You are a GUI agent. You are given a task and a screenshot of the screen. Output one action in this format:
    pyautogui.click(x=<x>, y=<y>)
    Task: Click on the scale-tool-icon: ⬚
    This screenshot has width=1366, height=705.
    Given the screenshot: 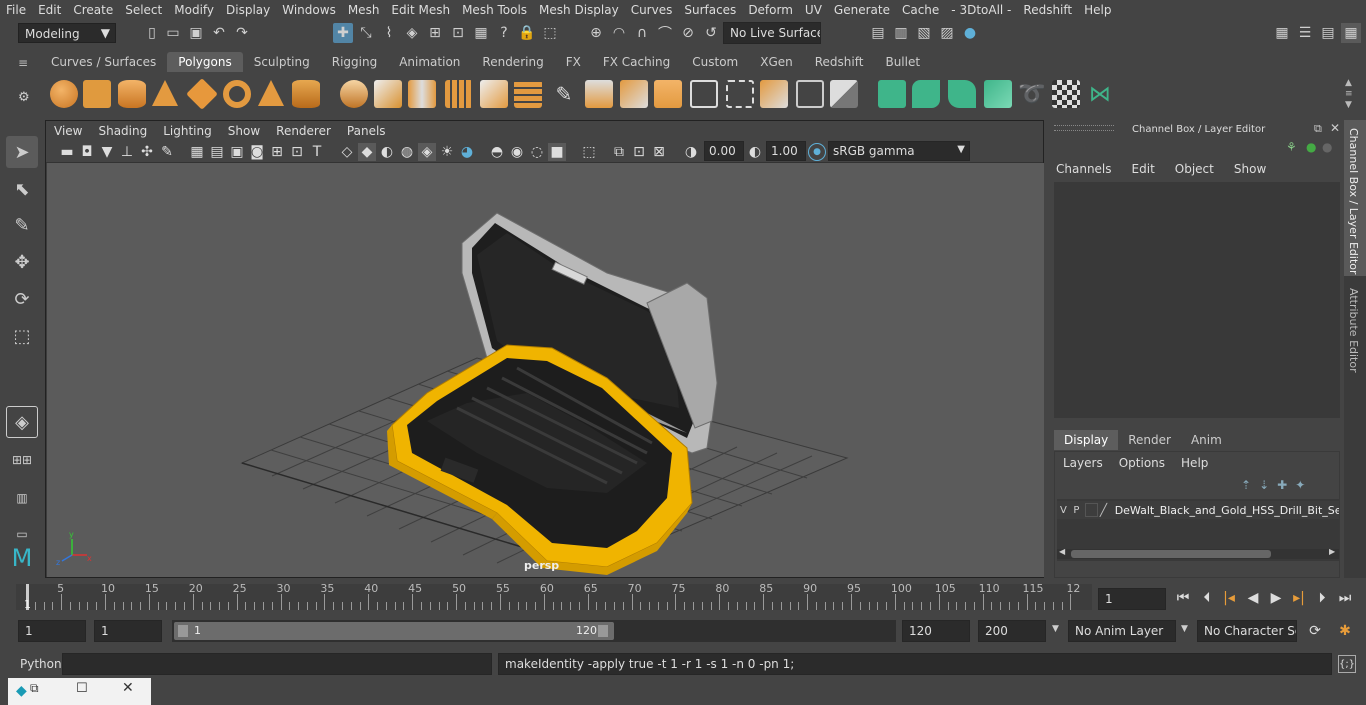 What is the action you would take?
    pyautogui.click(x=22, y=336)
    